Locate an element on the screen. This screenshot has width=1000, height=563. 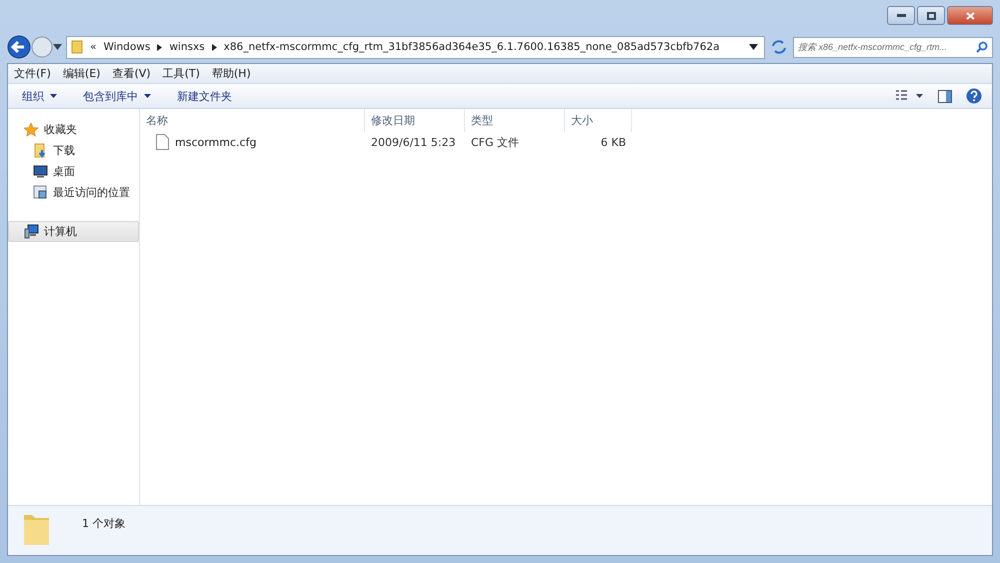
file-icon is located at coordinates (162, 142).